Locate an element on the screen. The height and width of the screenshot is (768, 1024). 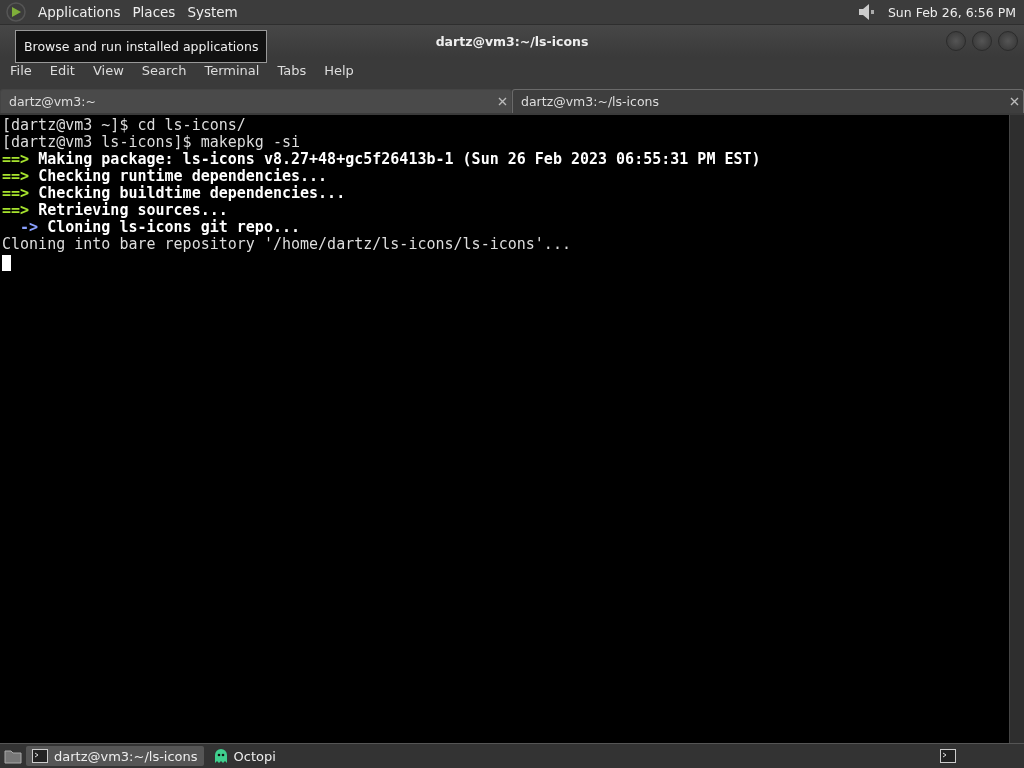
clock: Sun Feb 26, 6:56 PM is located at coordinates (951, 12).